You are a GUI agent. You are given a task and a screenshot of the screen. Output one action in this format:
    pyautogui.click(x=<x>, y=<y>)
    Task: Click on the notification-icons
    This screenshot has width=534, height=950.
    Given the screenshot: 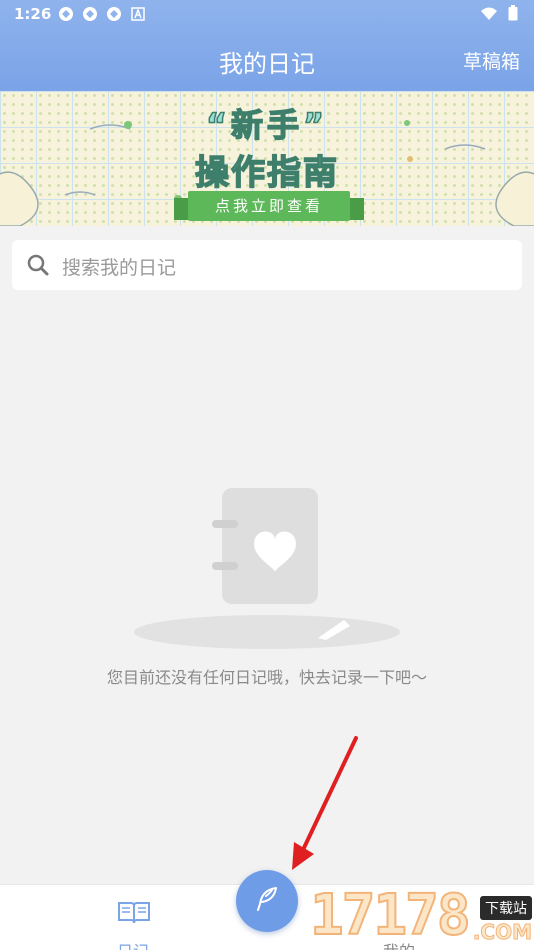 What is the action you would take?
    pyautogui.click(x=102, y=14)
    